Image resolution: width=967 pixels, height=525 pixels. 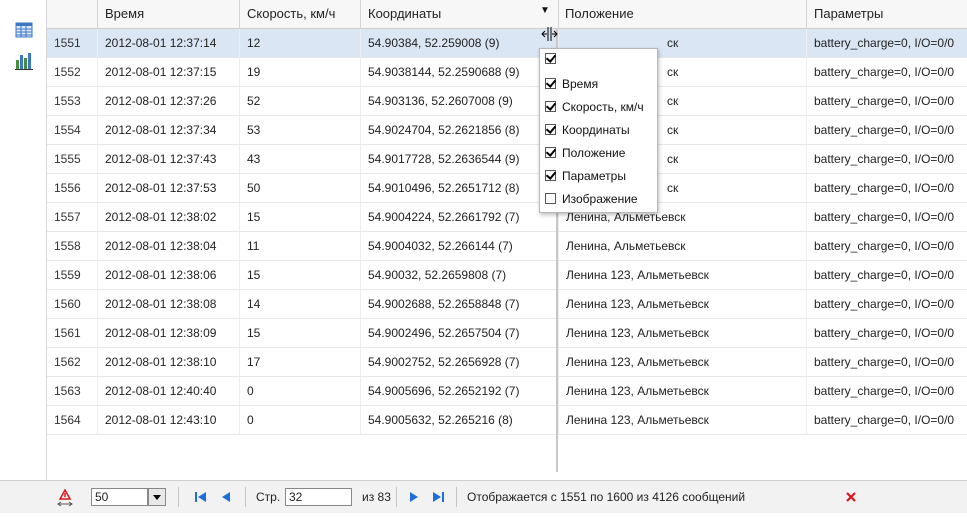 I want to click on column-menu-item-label: Параметры, so click(x=594, y=176).